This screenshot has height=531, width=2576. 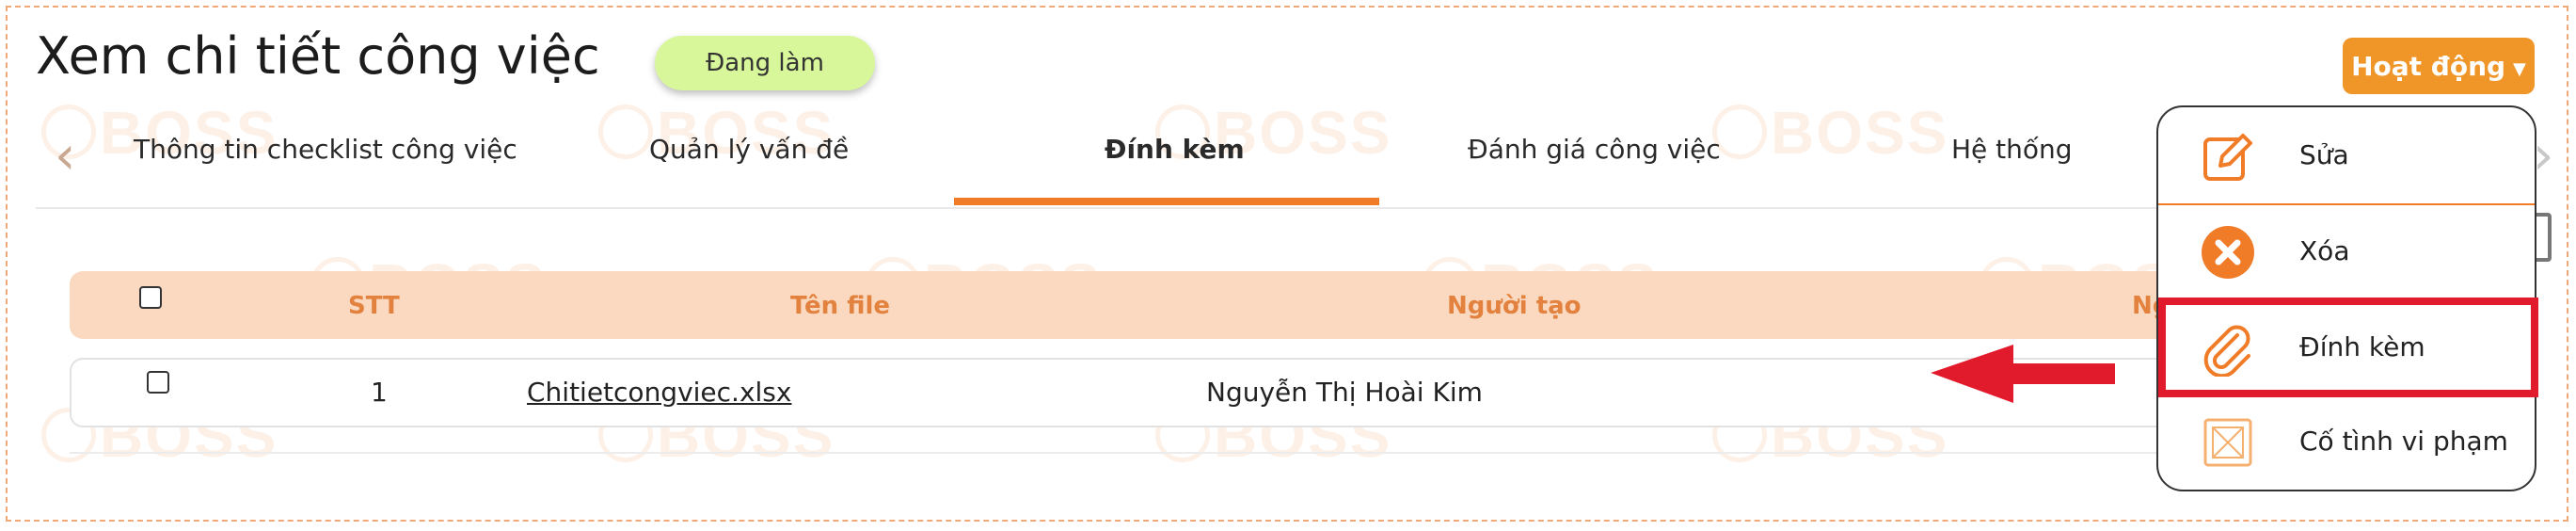 I want to click on select-all-checkbox, so click(x=150, y=297).